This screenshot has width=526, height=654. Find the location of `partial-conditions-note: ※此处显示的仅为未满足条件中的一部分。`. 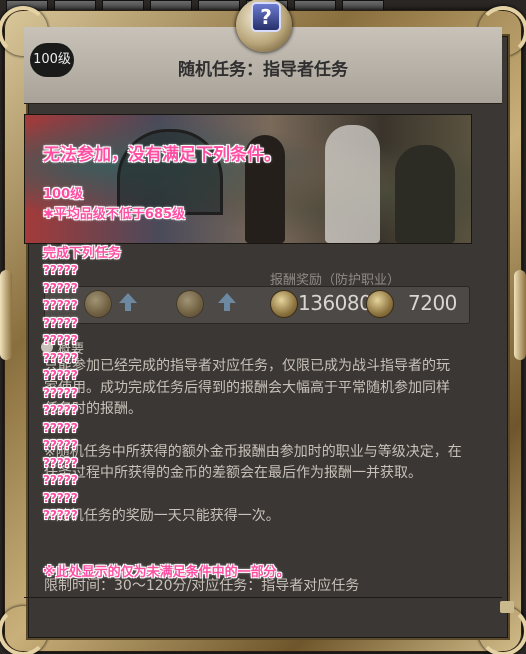

partial-conditions-note: ※此处显示的仅为未满足条件中的一部分。 is located at coordinates (166, 572).